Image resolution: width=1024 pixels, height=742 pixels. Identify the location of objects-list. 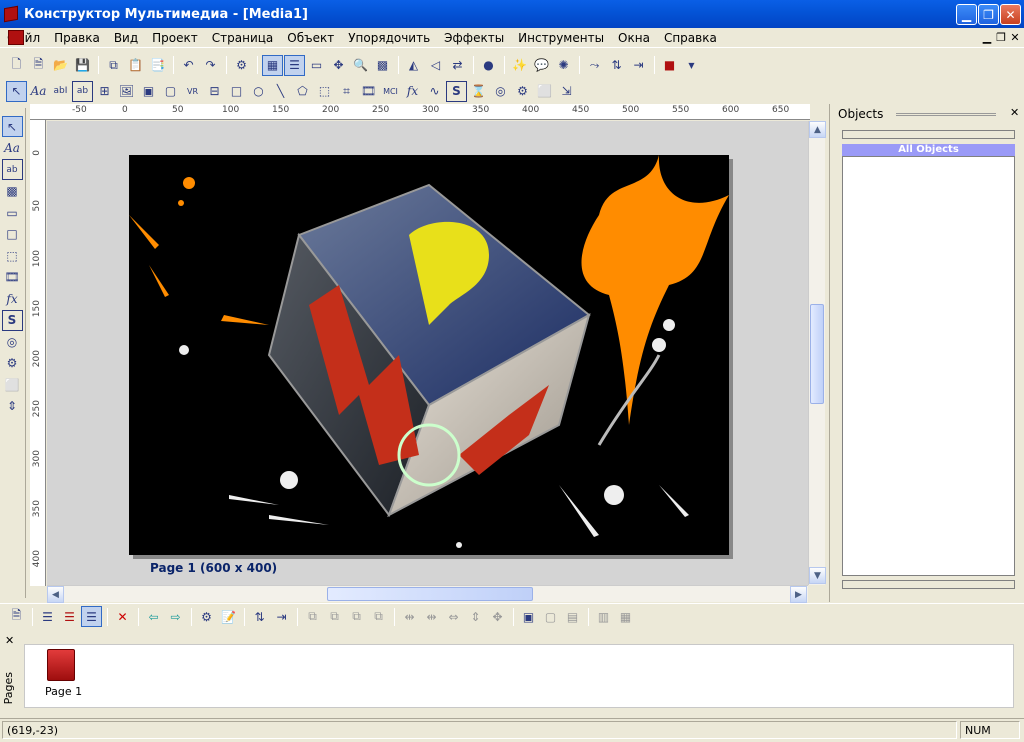
(928, 366).